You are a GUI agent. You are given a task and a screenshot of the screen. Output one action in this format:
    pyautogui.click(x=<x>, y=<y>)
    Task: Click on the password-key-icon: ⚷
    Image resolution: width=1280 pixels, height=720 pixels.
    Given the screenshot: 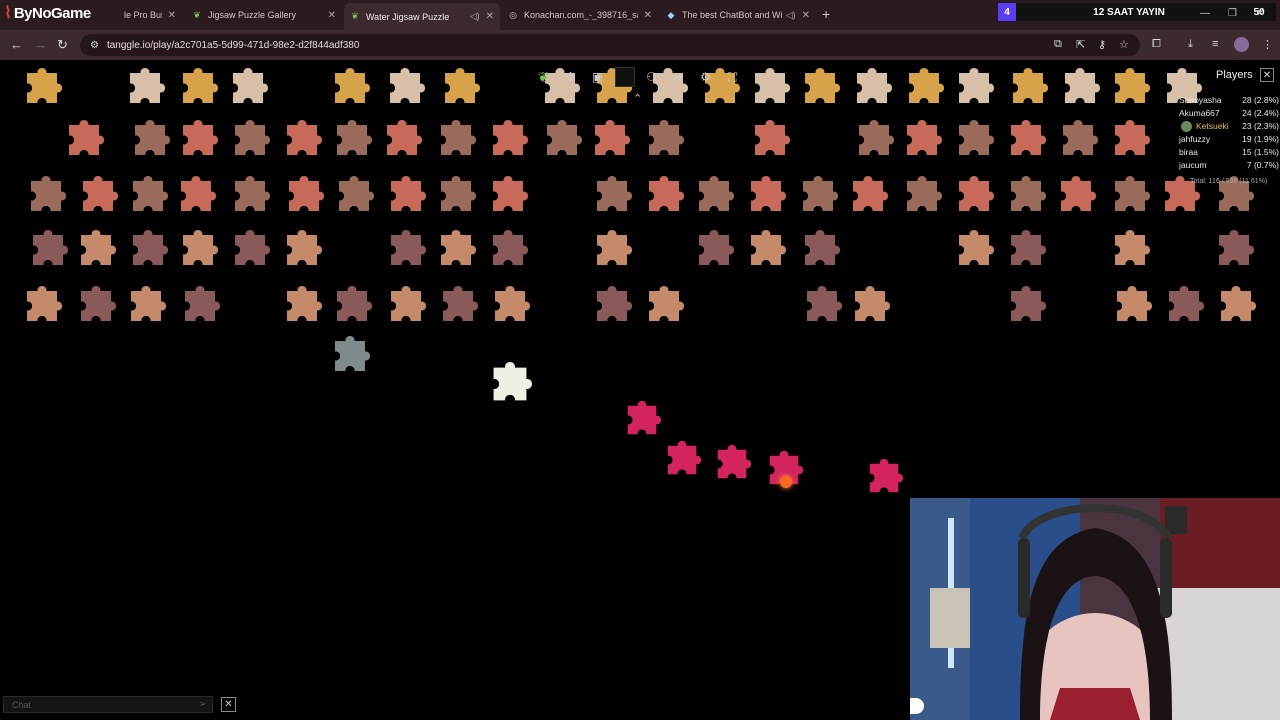 What is the action you would take?
    pyautogui.click(x=1102, y=44)
    